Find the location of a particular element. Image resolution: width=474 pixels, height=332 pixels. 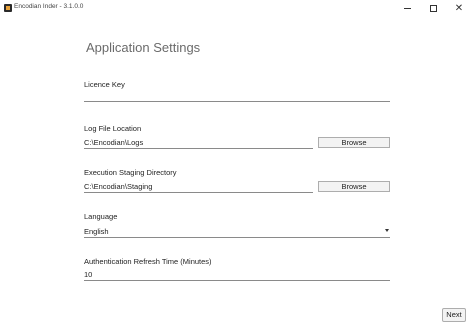

log-file-location-label: Log File Location is located at coordinates (113, 128).